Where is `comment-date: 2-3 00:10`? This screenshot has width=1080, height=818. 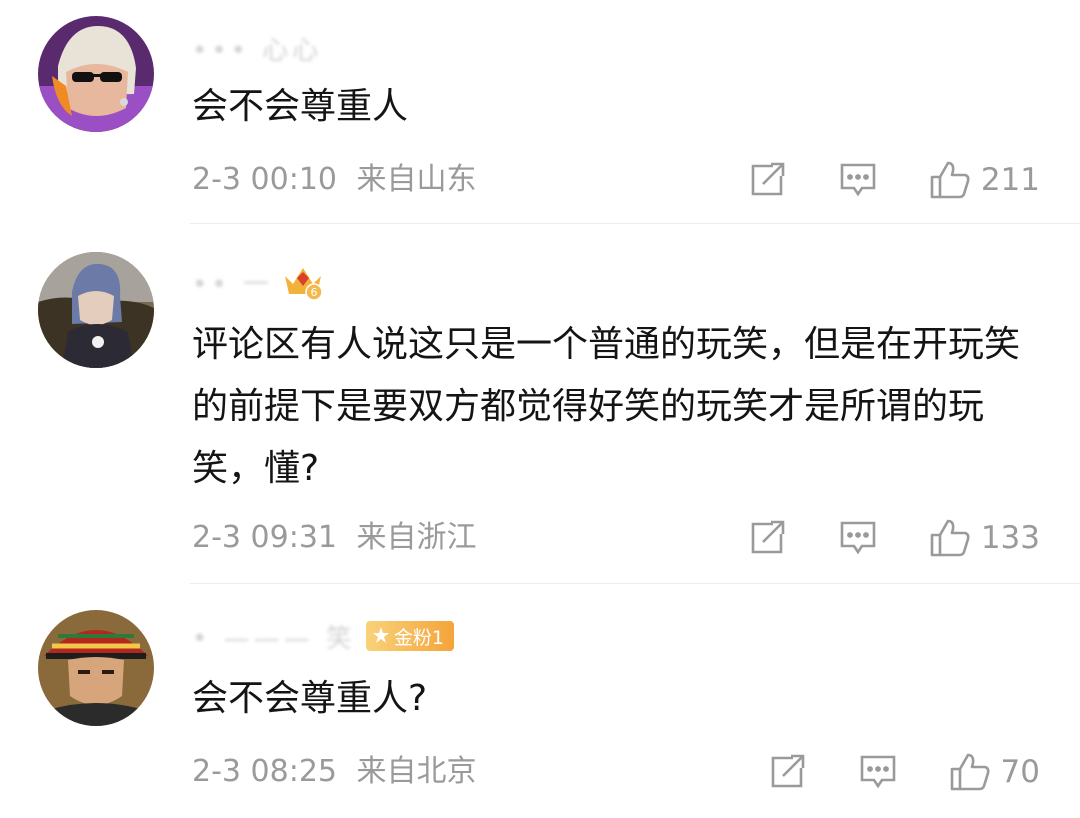
comment-date: 2-3 00:10 is located at coordinates (264, 179).